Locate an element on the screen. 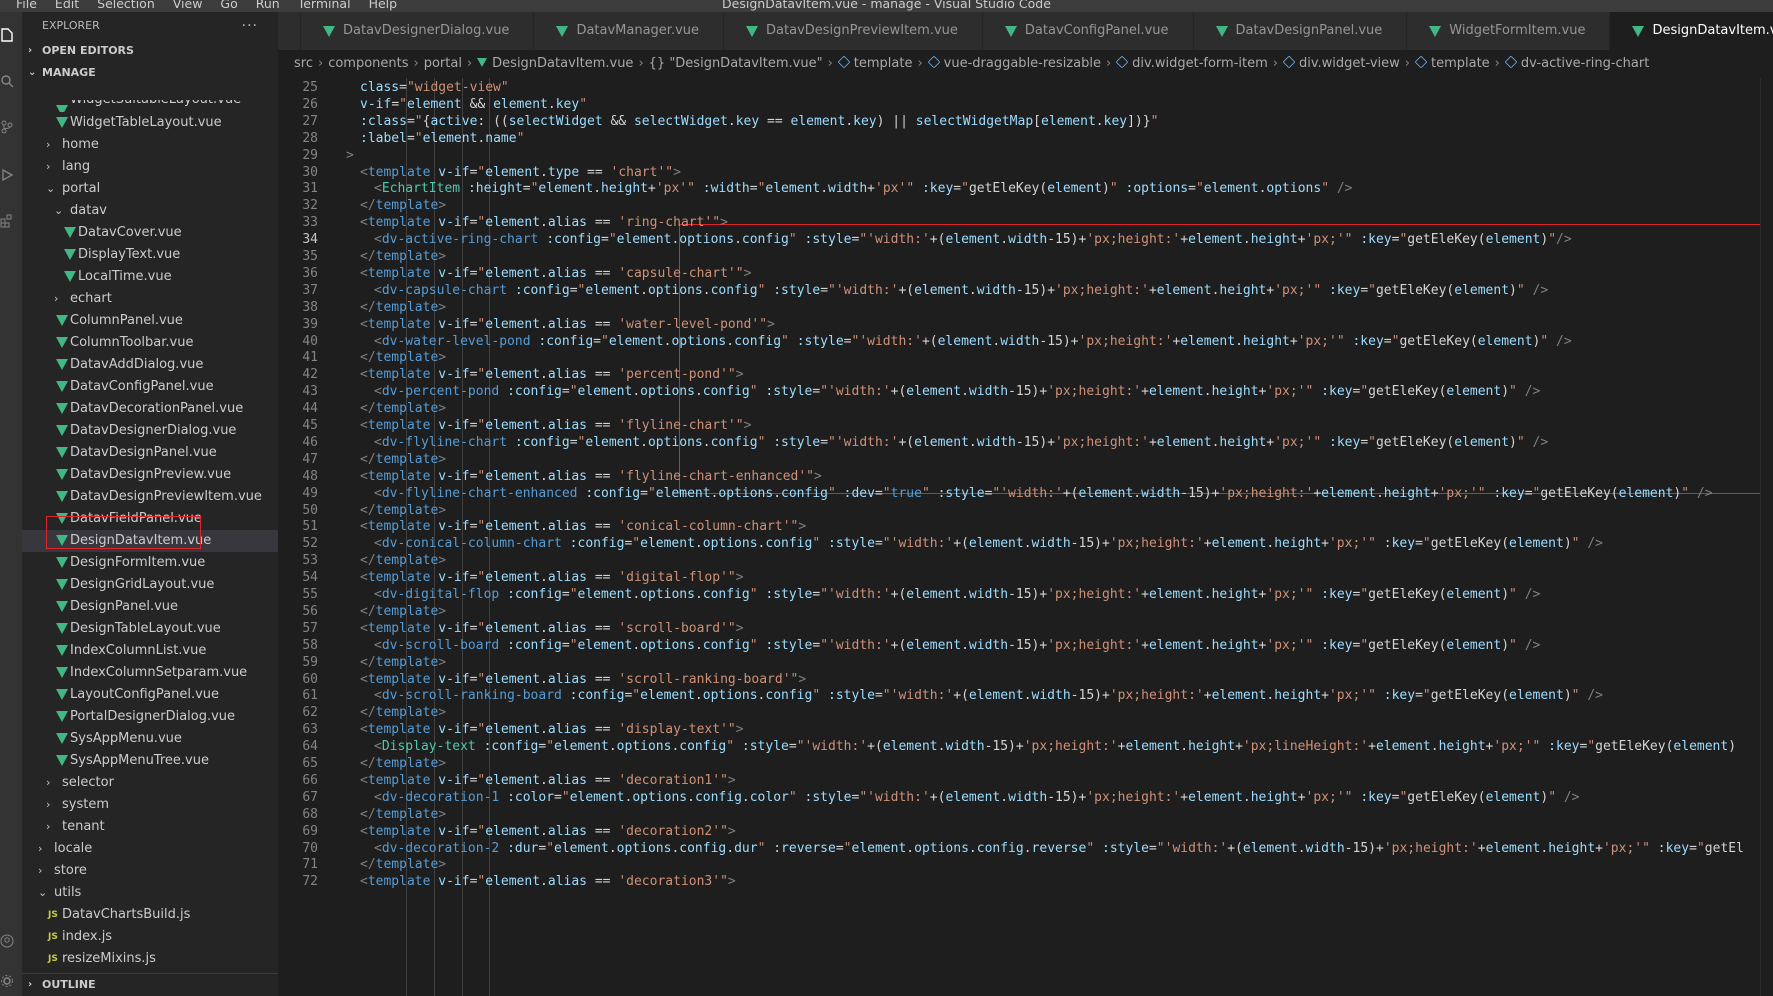 The width and height of the screenshot is (1773, 996). breadcrumb-item: components is located at coordinates (368, 63).